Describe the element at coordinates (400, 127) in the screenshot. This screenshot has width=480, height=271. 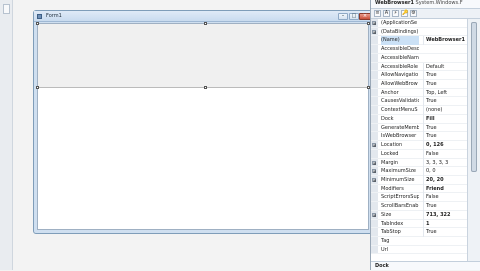
I see `property-name: GenerateMemb` at that location.